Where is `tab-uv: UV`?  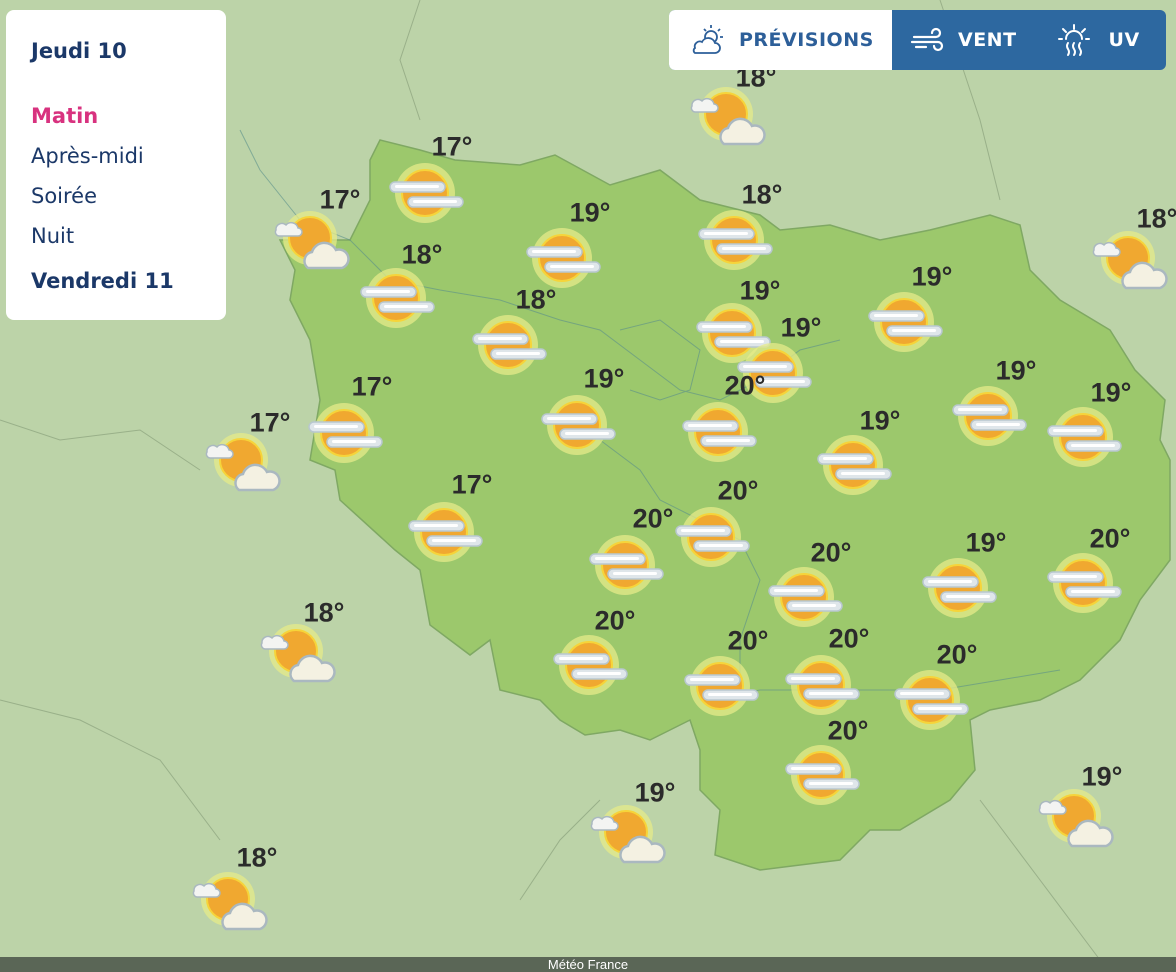
tab-uv: UV is located at coordinates (1089, 40).